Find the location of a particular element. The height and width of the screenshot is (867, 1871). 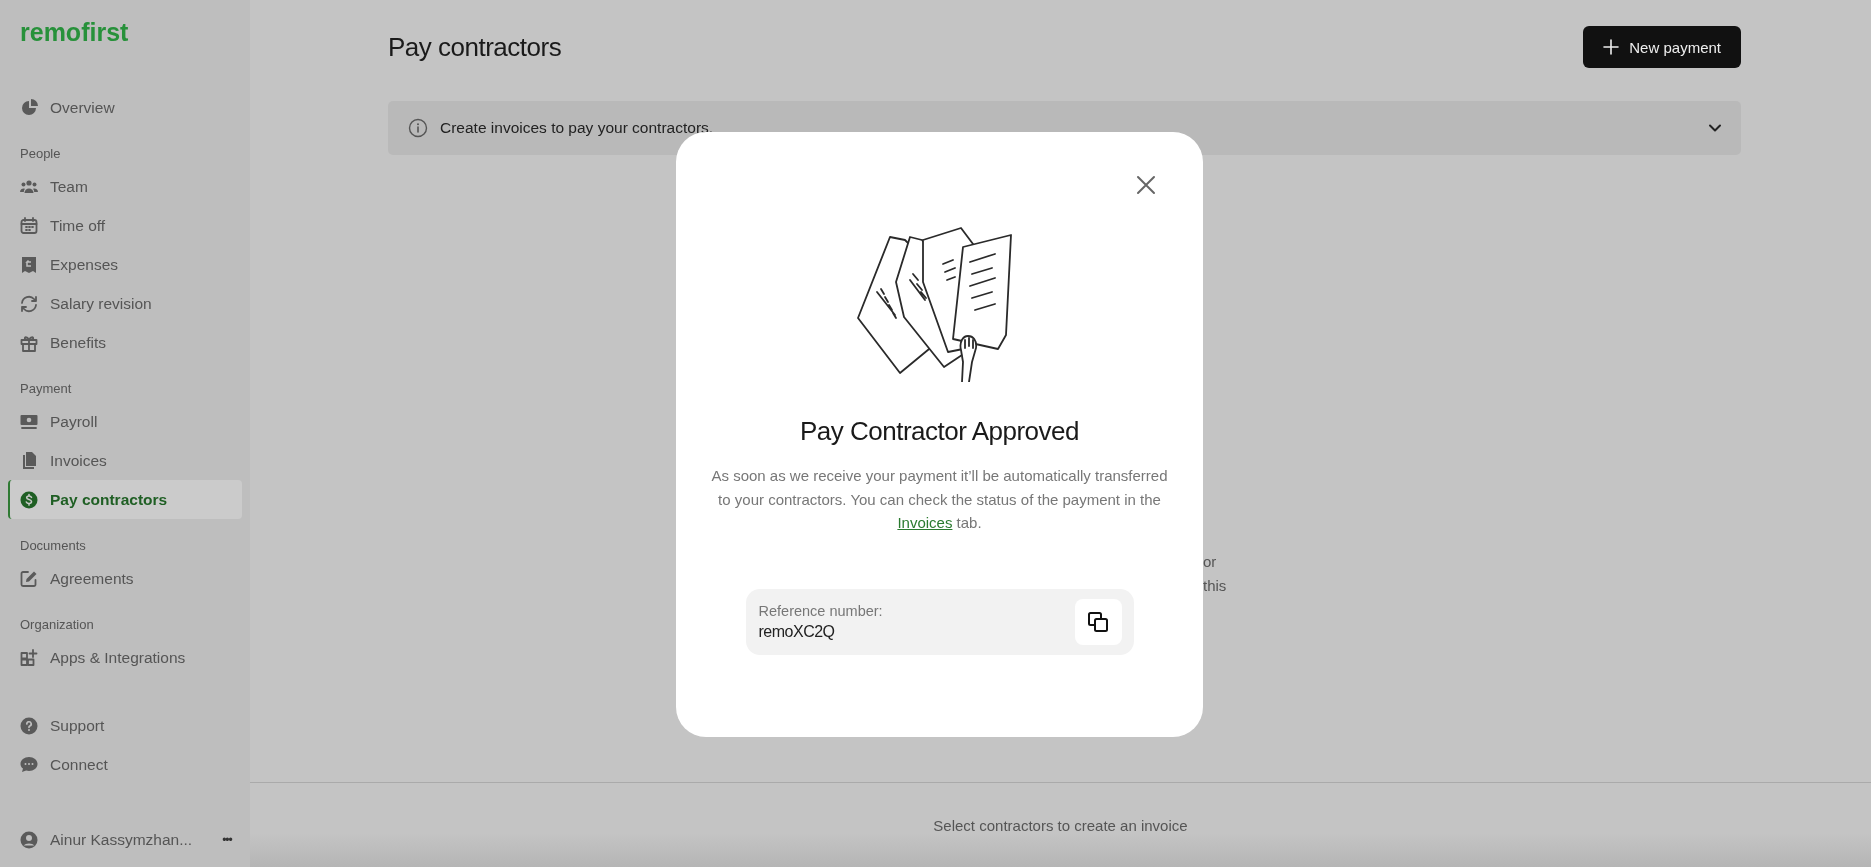

banner-text: Create invoices to pay your contractors. is located at coordinates (577, 128).